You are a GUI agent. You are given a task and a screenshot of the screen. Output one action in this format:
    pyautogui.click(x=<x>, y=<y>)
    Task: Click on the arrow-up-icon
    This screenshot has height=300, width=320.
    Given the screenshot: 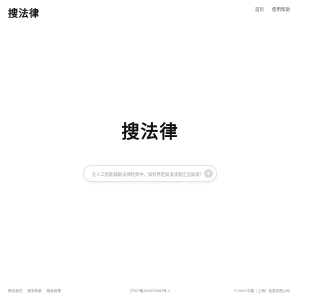 What is the action you would take?
    pyautogui.click(x=208, y=173)
    